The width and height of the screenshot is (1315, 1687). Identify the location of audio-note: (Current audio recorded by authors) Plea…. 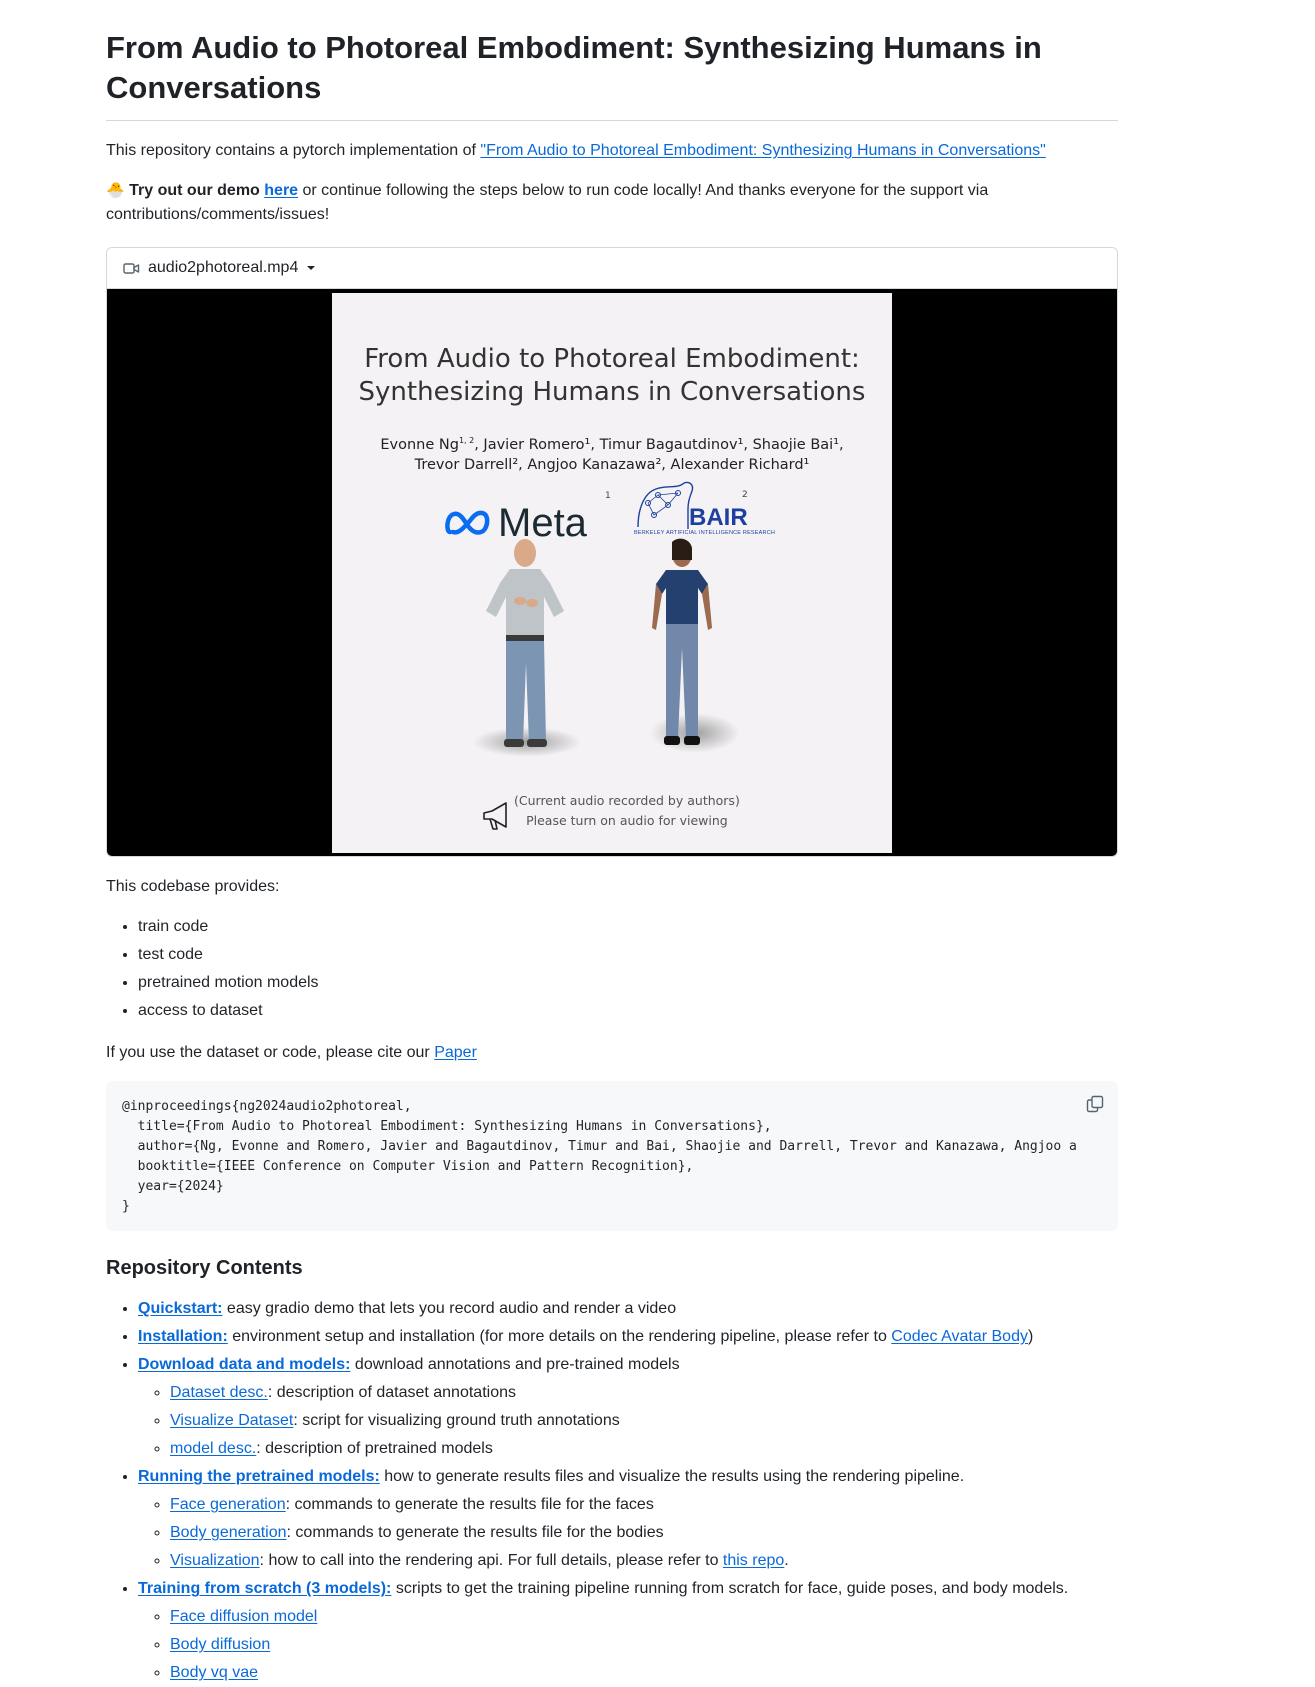
(627, 810).